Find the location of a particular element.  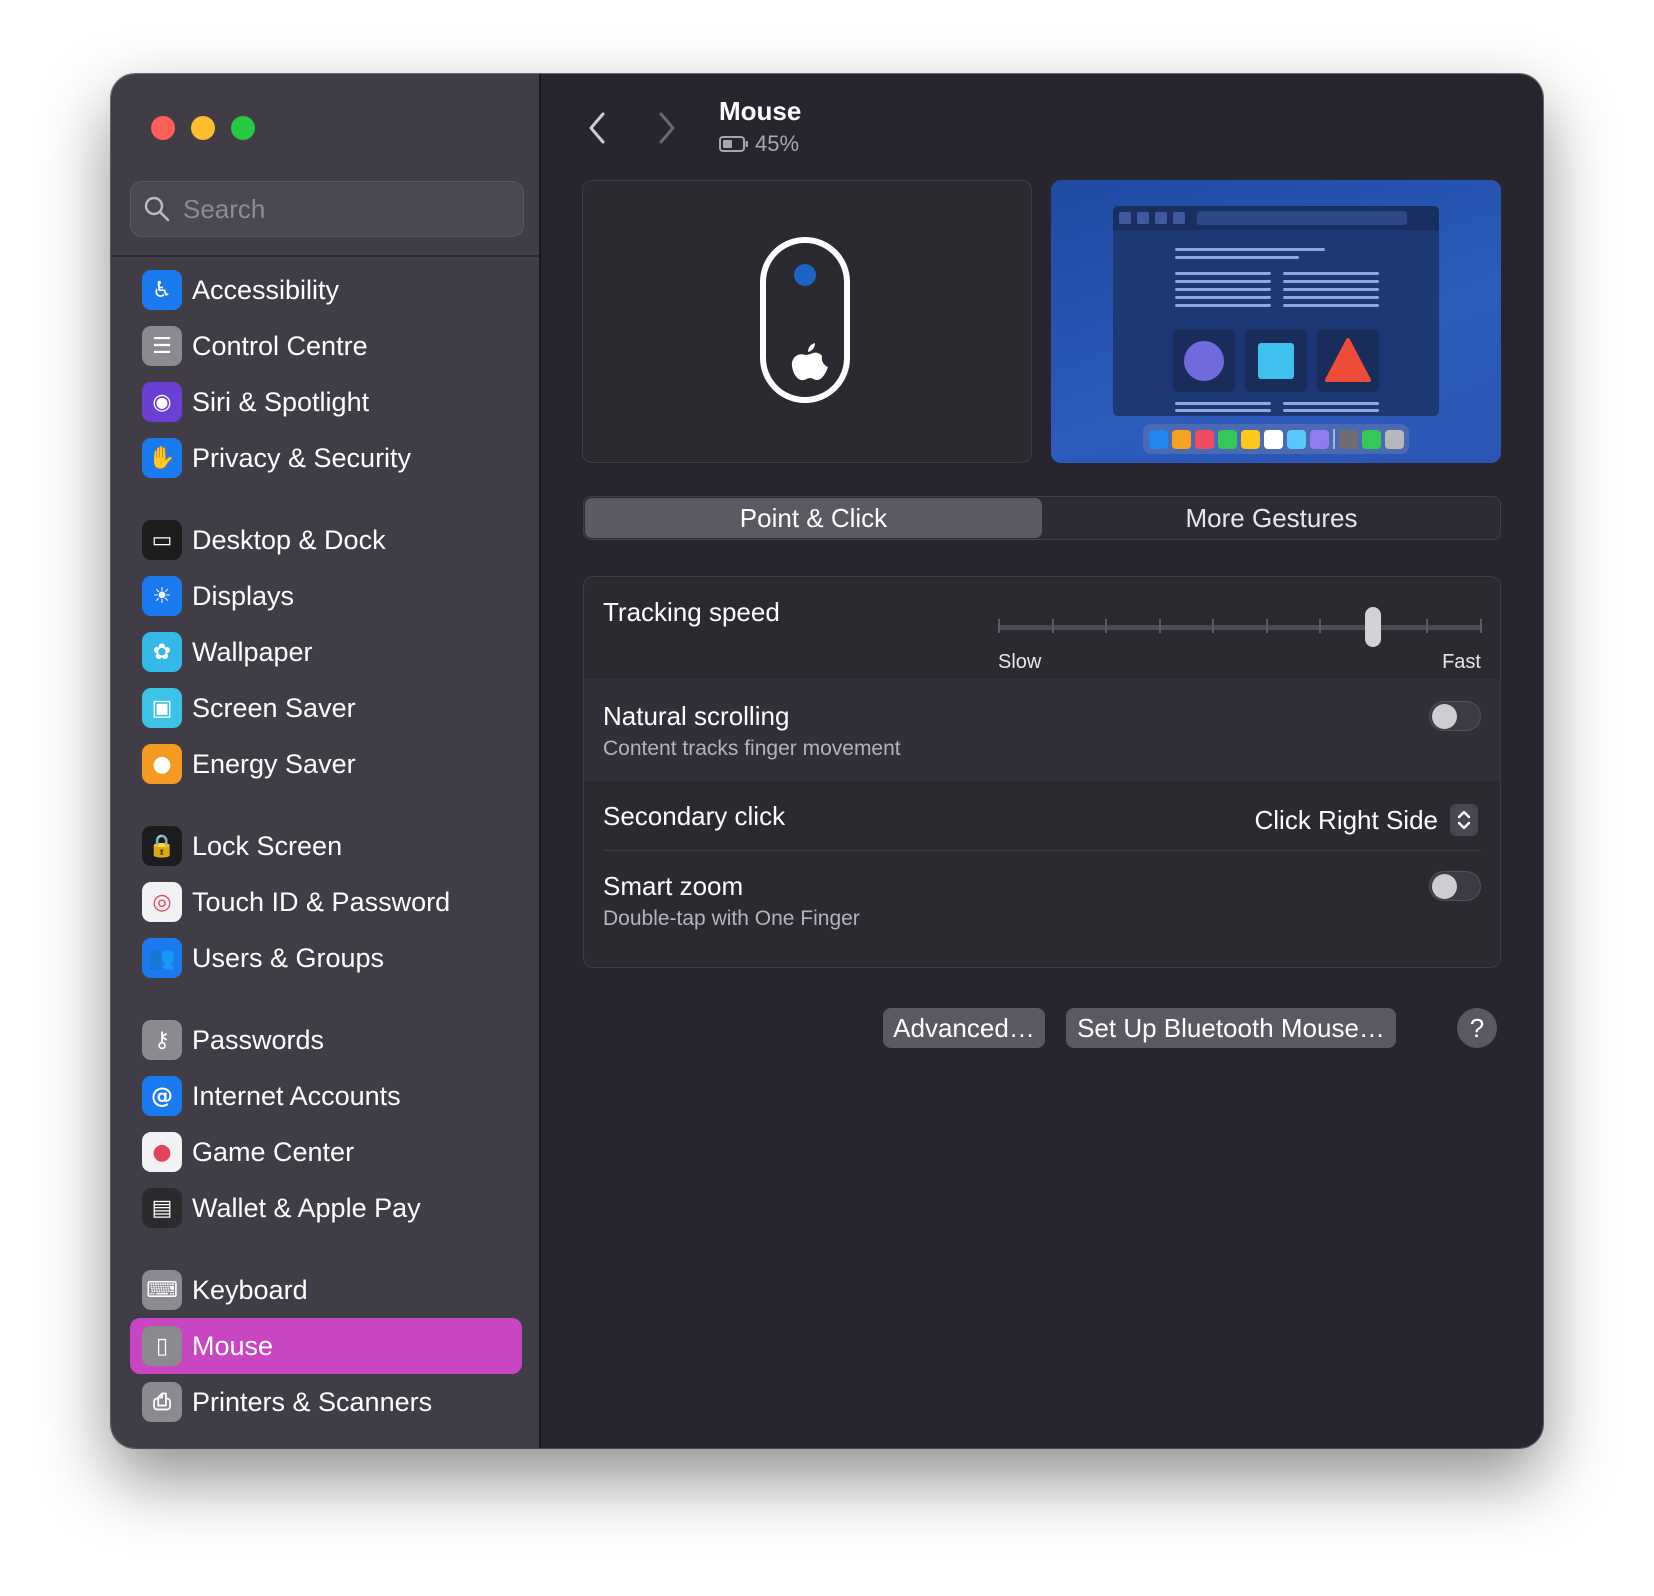

titlebar: Mouse 45% is located at coordinates (1042, 129).